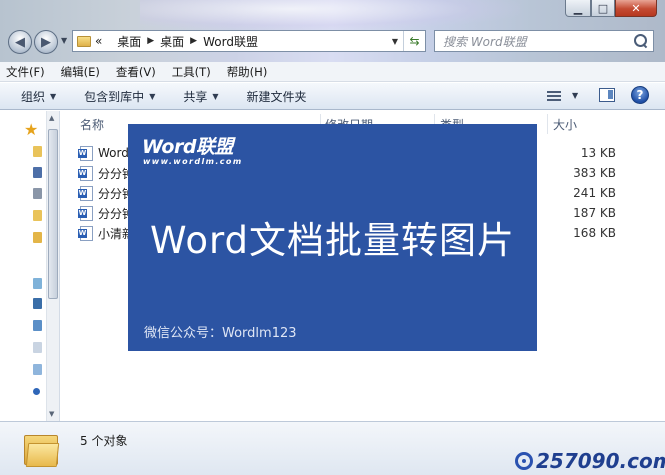  I want to click on back-button: ◀, so click(20, 42).